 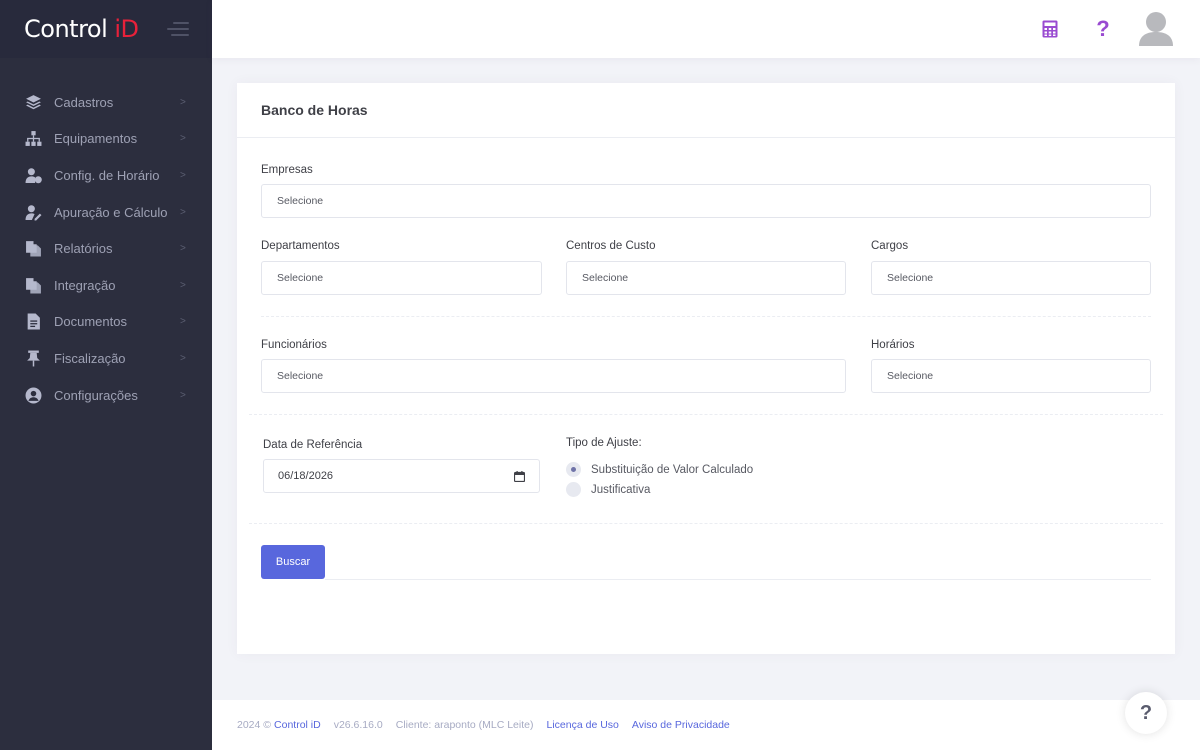 I want to click on topbar: ?, so click(x=706, y=29).